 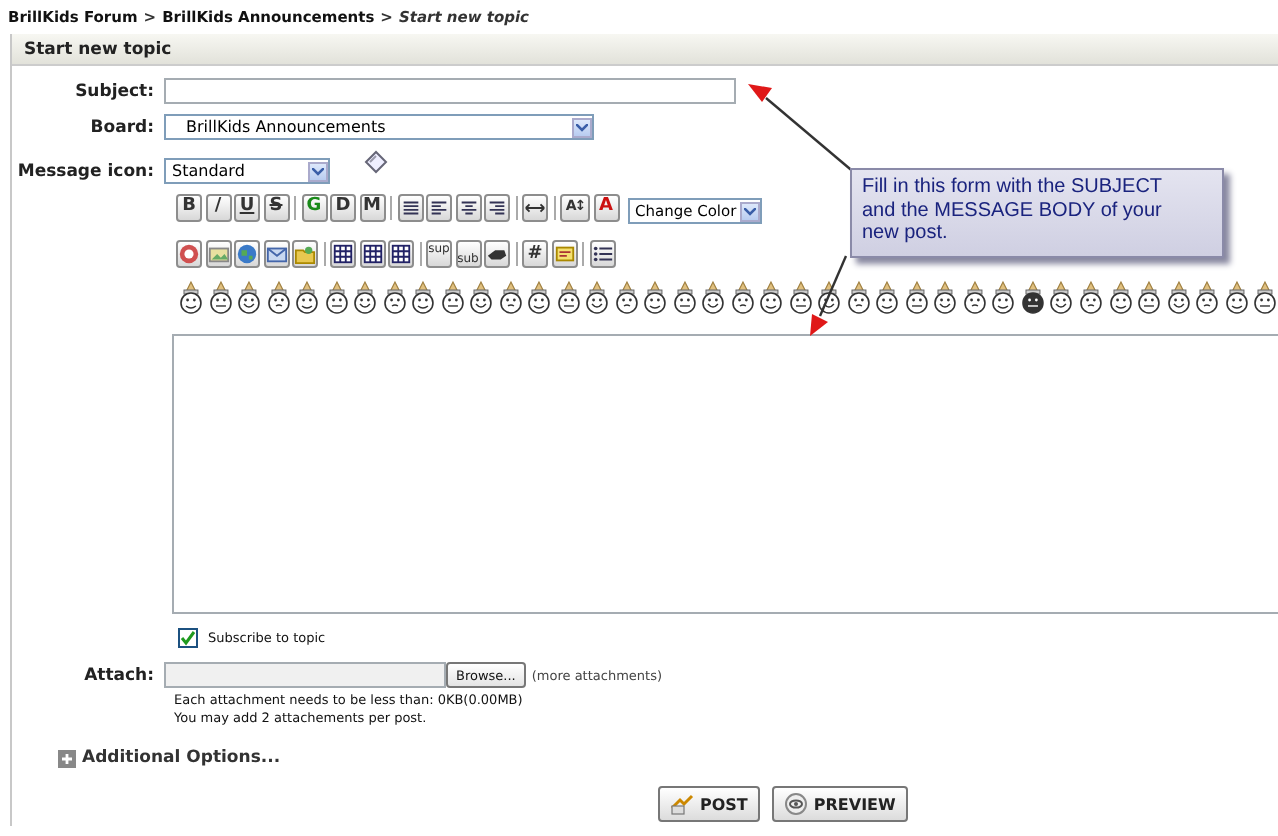 What do you see at coordinates (67, 758) in the screenshot?
I see `plus-icon` at bounding box center [67, 758].